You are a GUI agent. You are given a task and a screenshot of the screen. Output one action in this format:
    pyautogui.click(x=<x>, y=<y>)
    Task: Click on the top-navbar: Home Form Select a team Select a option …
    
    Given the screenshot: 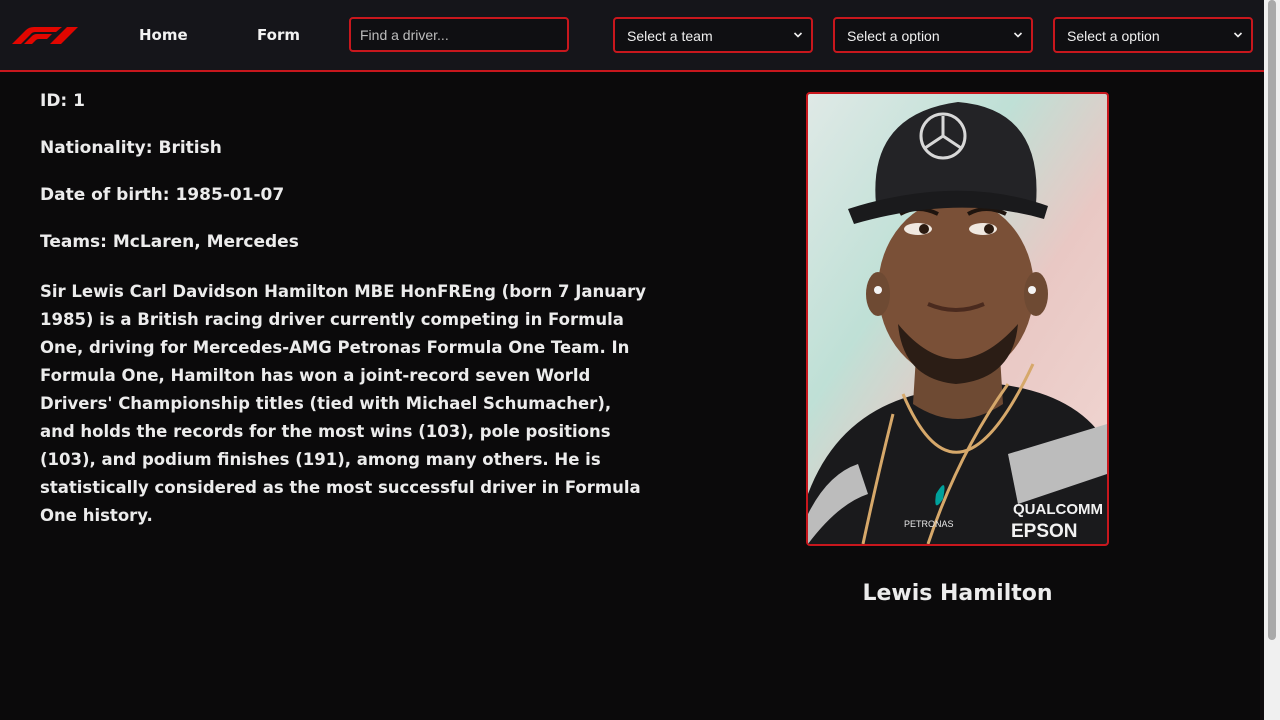 What is the action you would take?
    pyautogui.click(x=632, y=36)
    